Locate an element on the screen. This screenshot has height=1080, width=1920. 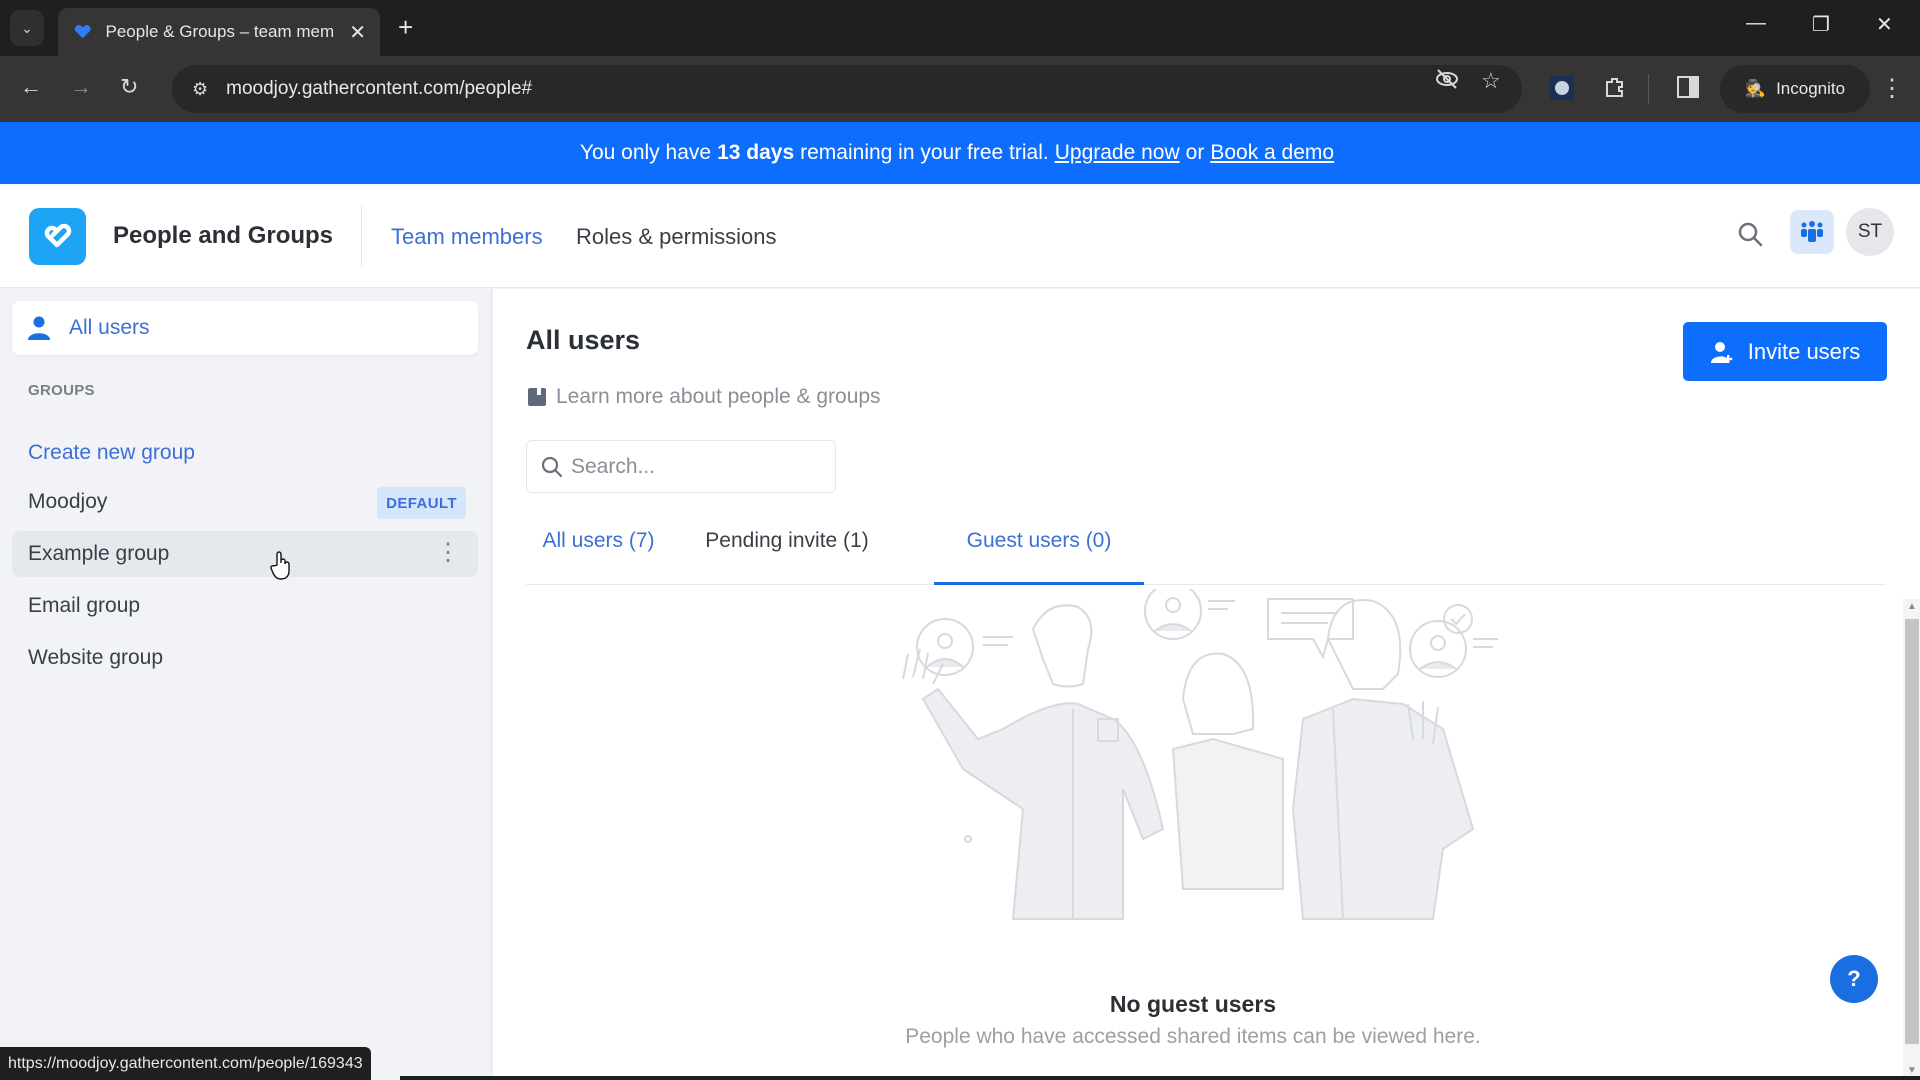
browser-tab: People & Groups – team memb ✕ is located at coordinates (219, 32).